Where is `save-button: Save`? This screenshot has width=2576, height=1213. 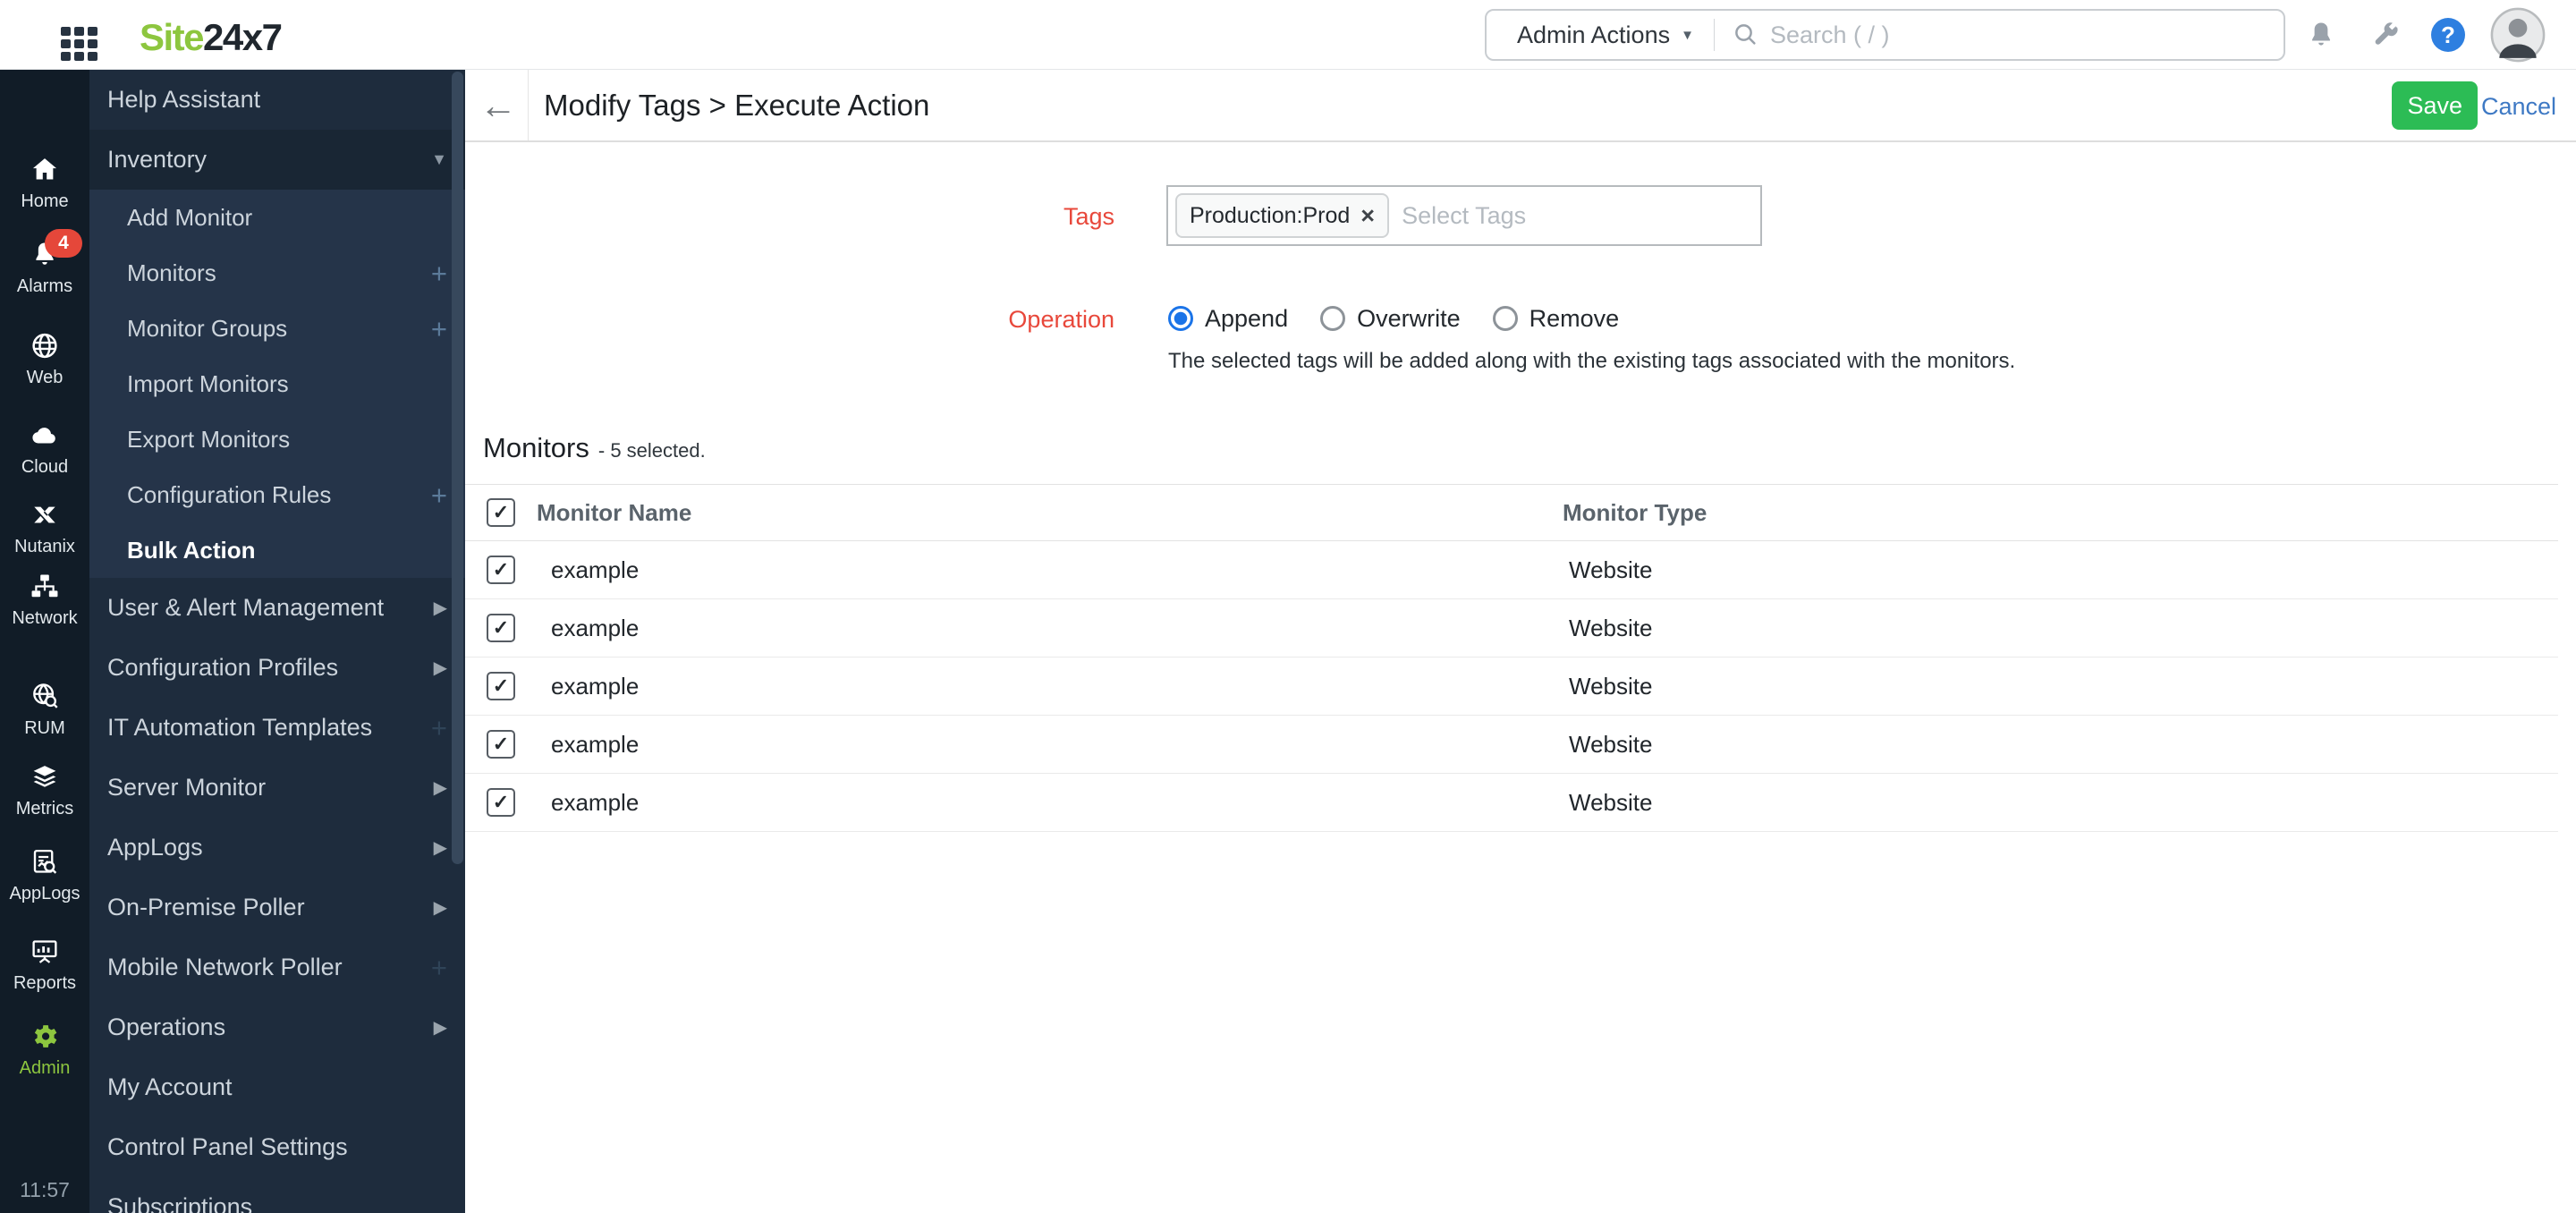 save-button: Save is located at coordinates (2435, 105).